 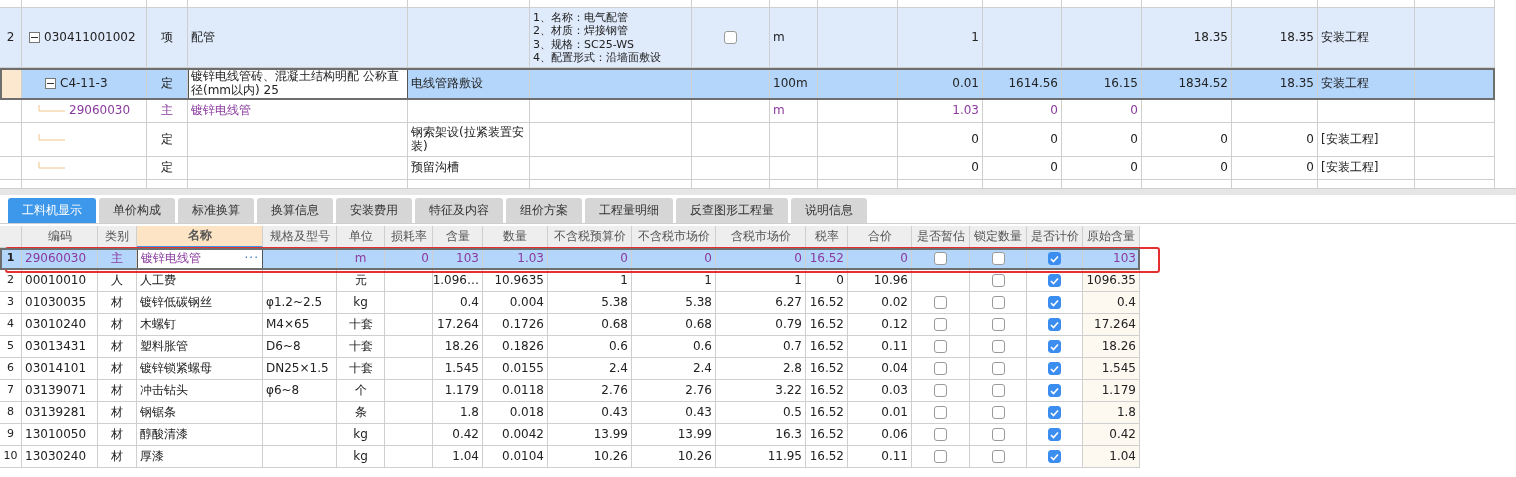 I want to click on item-name: 镀锌电线管砖、混凝土结构明配 公称直径(mm以内) 25, so click(x=298, y=84).